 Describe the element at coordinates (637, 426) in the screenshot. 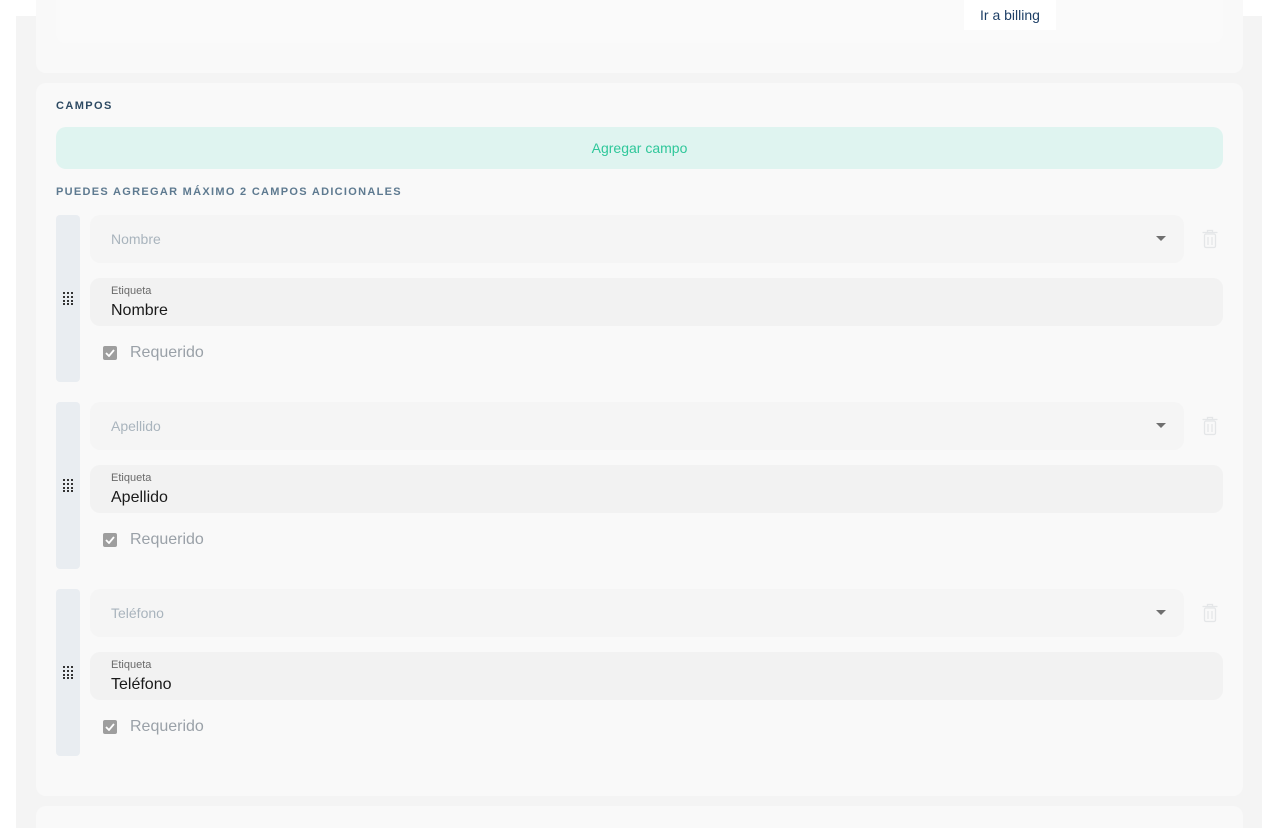

I see `field-type-select: Apellido` at that location.